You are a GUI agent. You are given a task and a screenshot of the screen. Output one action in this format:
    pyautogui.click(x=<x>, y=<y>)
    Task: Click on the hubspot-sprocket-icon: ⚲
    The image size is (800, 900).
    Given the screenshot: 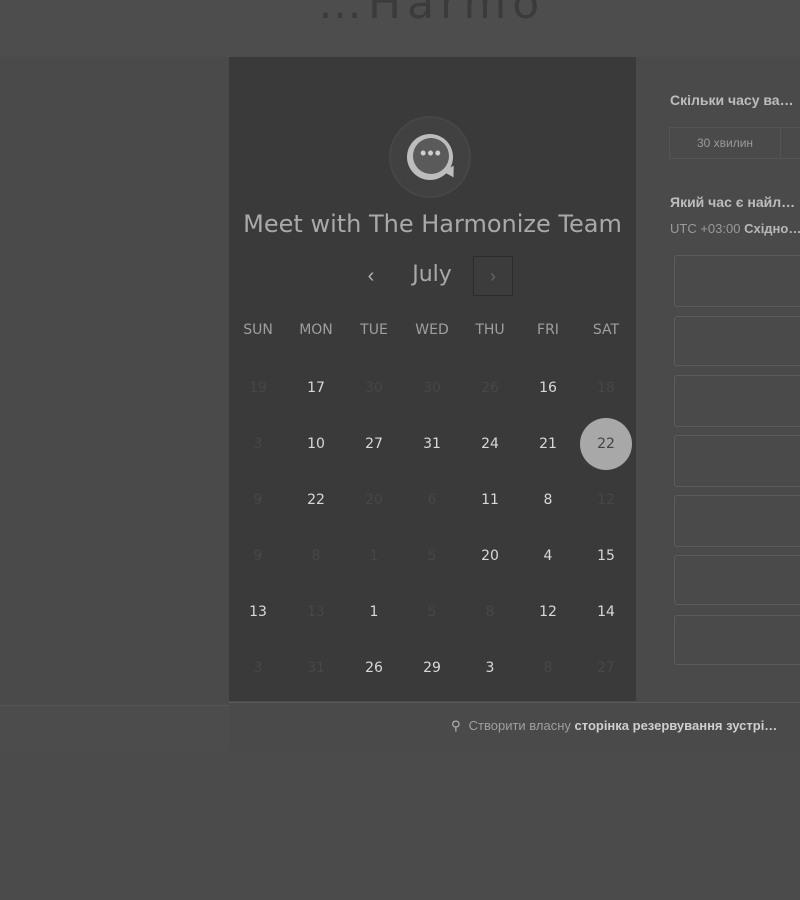 What is the action you would take?
    pyautogui.click(x=456, y=725)
    